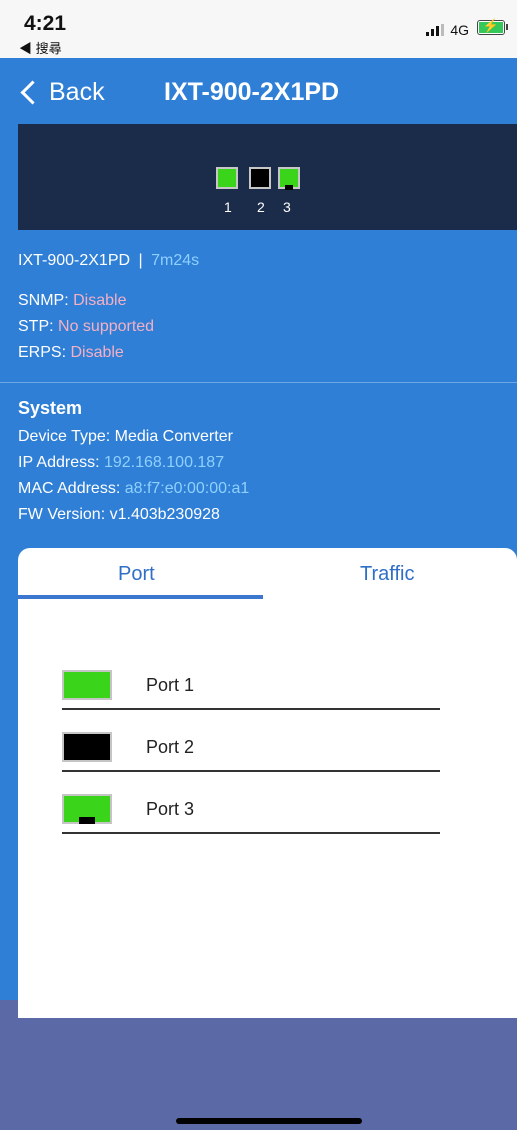 This screenshot has height=1130, width=517. What do you see at coordinates (32, 92) in the screenshot?
I see `chevron-left-icon` at bounding box center [32, 92].